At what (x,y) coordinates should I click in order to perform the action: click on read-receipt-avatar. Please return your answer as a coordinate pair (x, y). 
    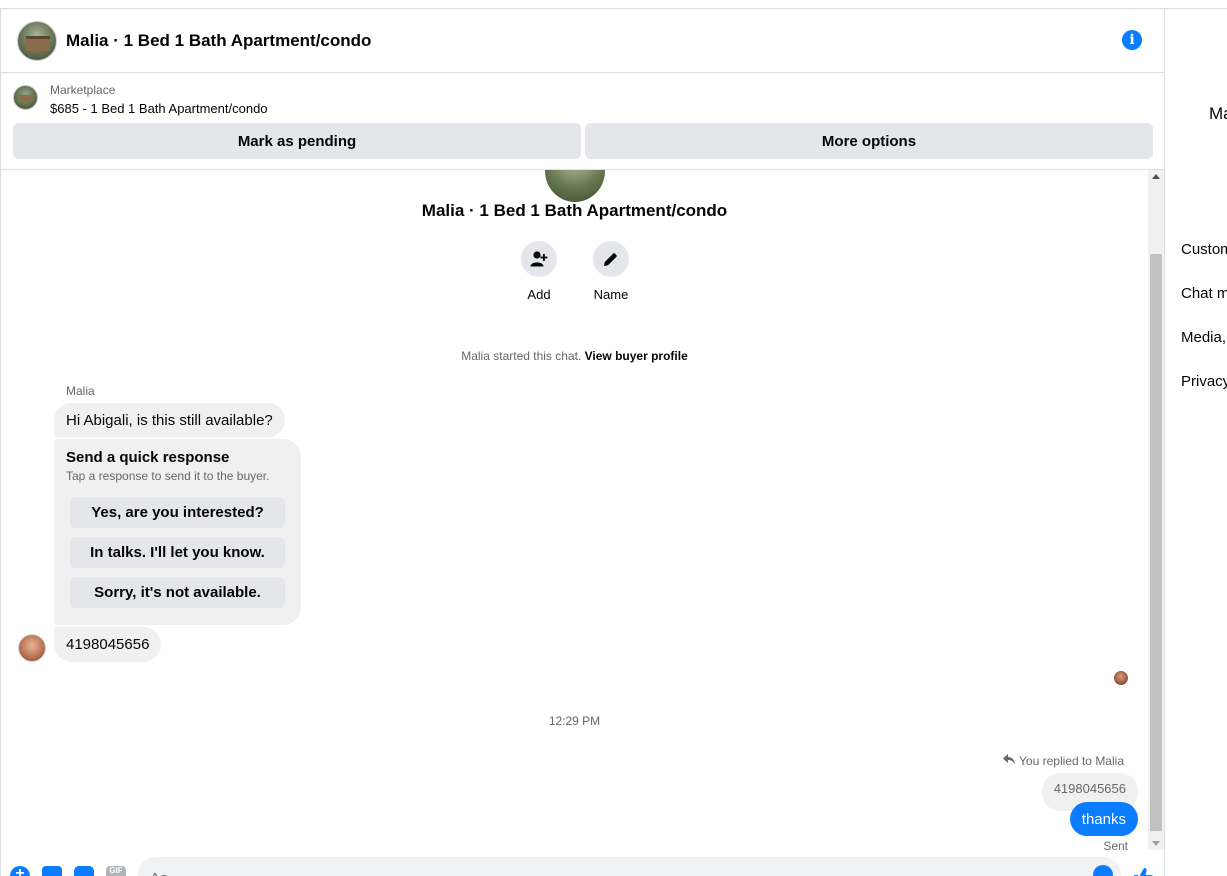
    Looking at the image, I should click on (1121, 678).